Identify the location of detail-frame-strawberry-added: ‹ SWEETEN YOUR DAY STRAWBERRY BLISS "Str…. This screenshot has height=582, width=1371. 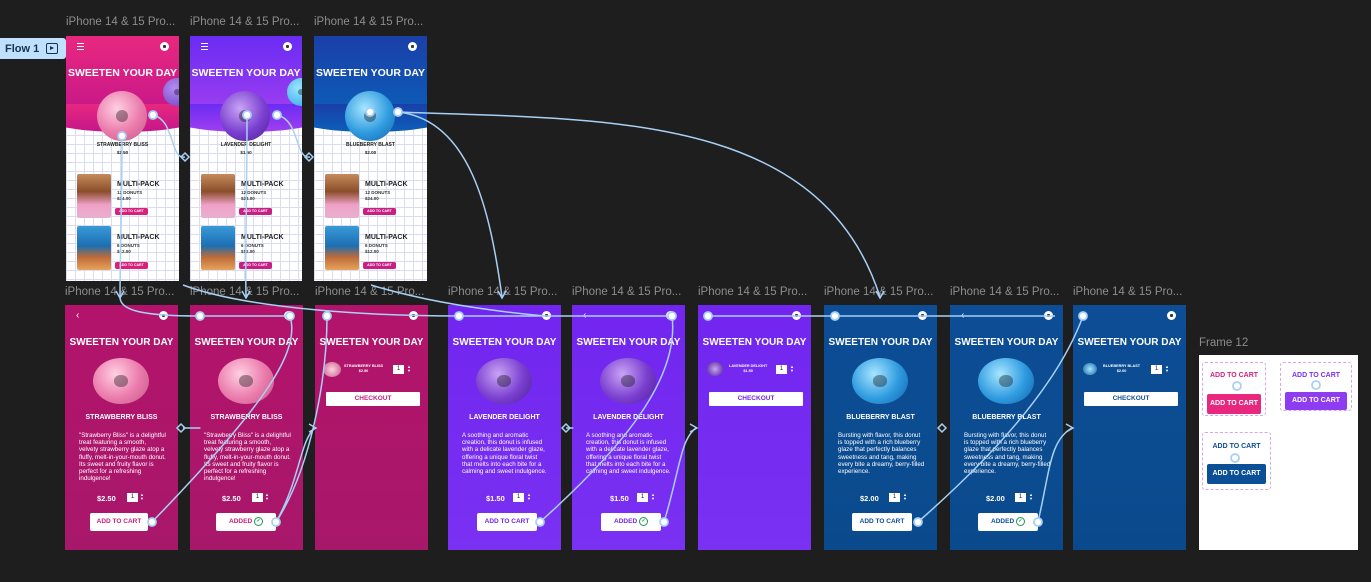
(246, 427).